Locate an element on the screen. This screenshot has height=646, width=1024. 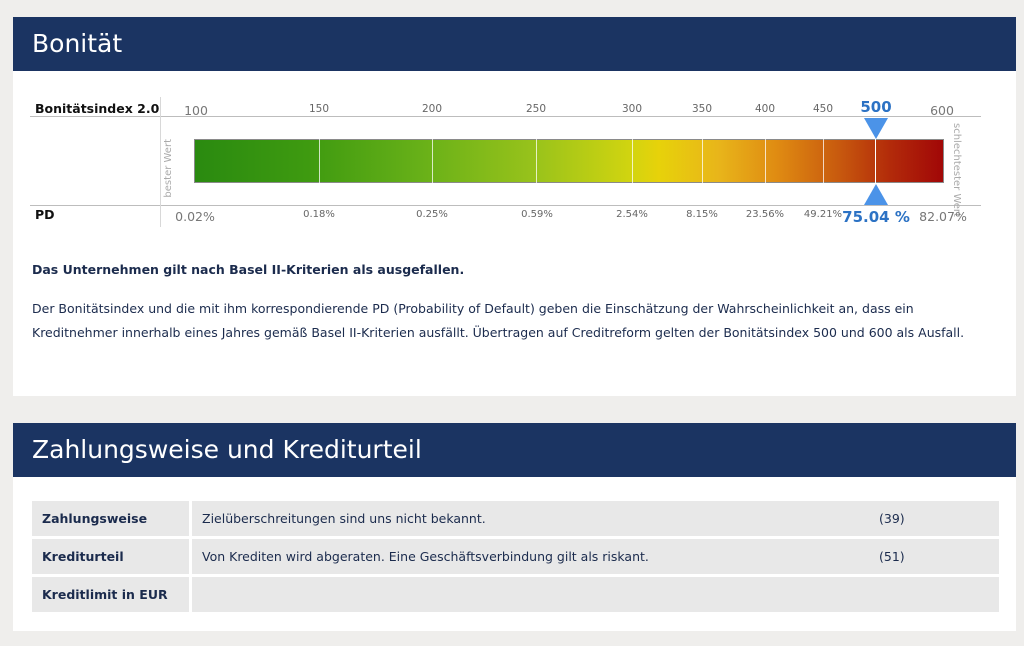
pd-tick-4: 0.59% is located at coordinates (537, 214).